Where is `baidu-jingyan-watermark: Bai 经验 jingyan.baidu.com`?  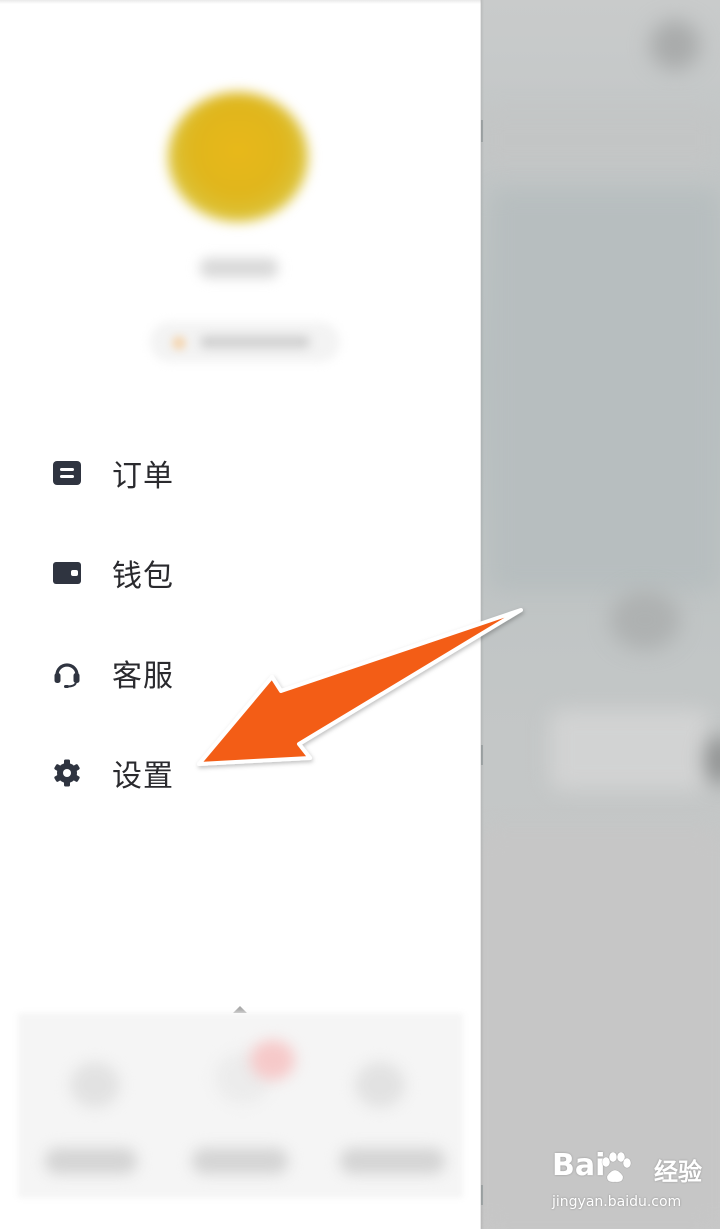 baidu-jingyan-watermark: Bai 经验 jingyan.baidu.com is located at coordinates (632, 1183).